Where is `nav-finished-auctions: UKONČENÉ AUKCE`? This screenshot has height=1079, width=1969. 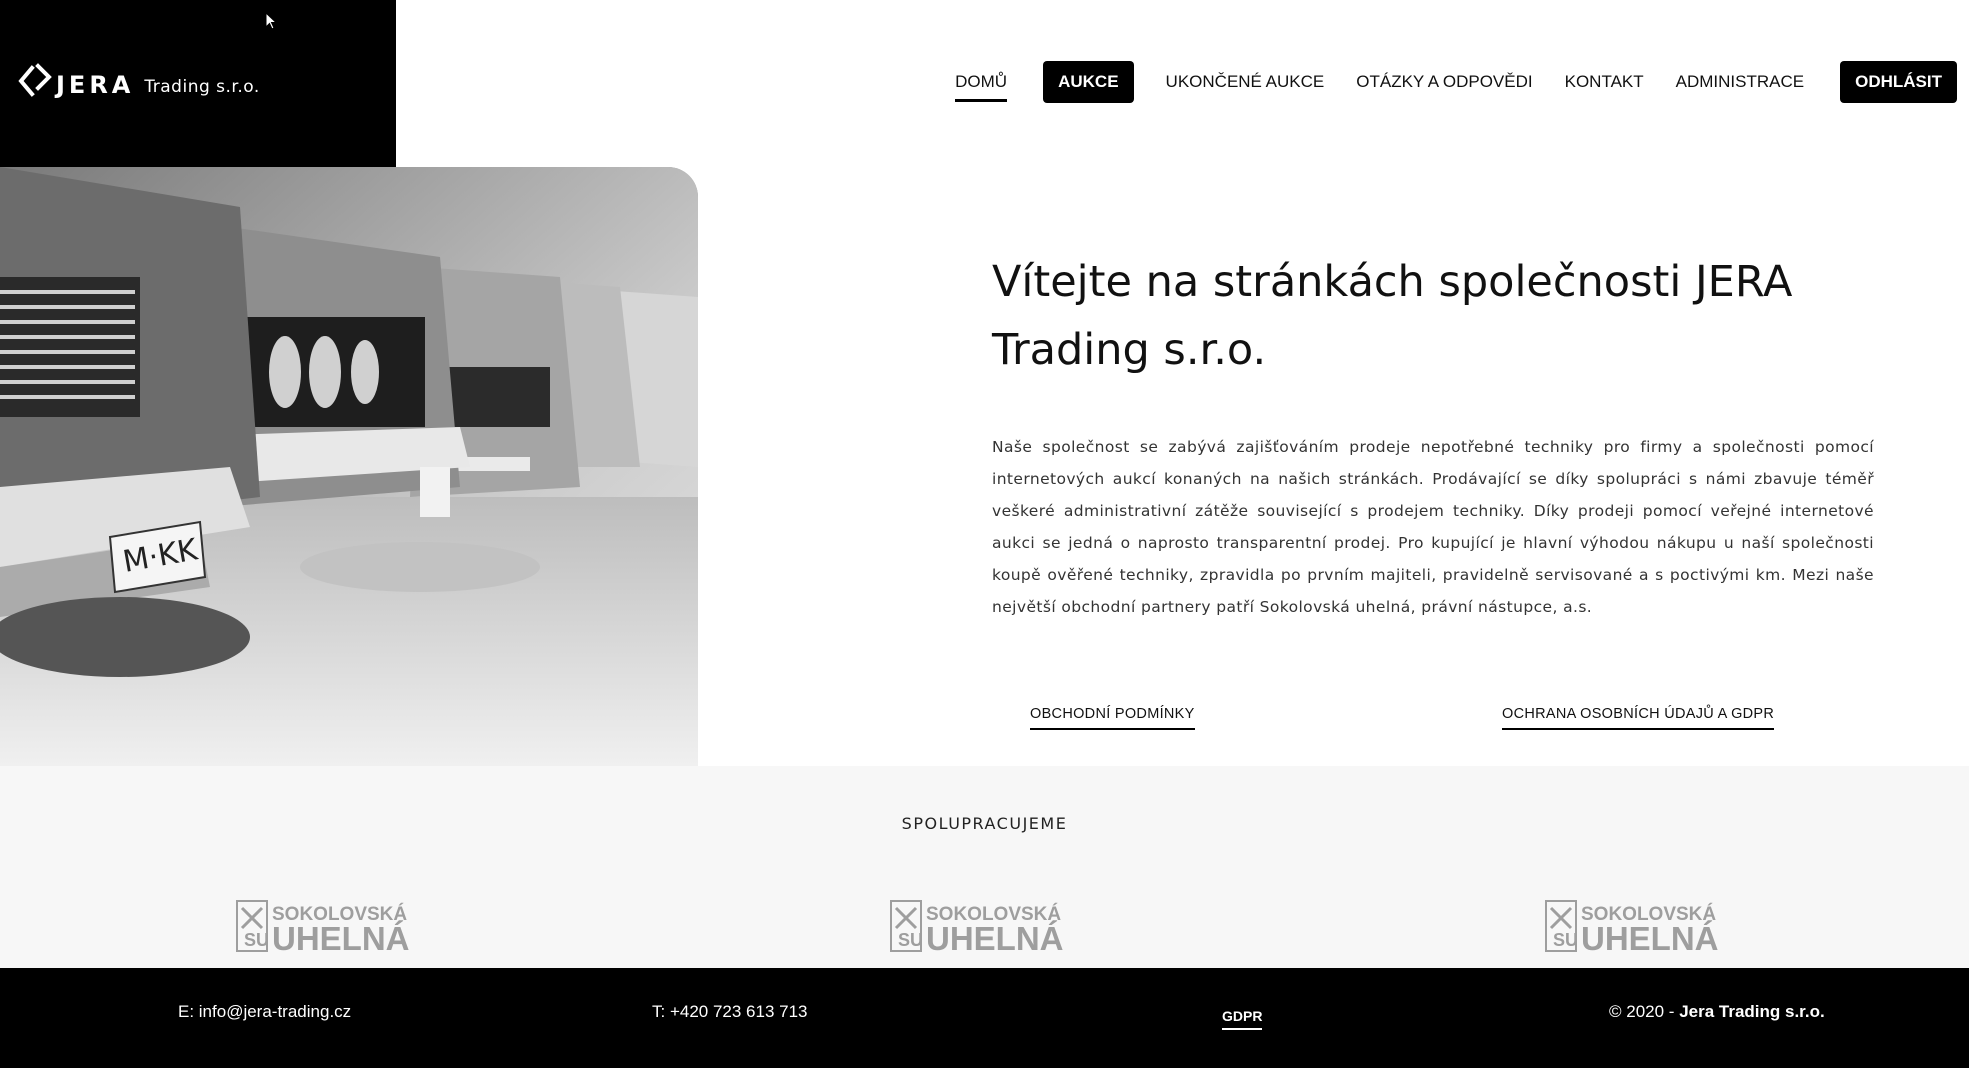 nav-finished-auctions: UKONČENÉ AUKCE is located at coordinates (1245, 82).